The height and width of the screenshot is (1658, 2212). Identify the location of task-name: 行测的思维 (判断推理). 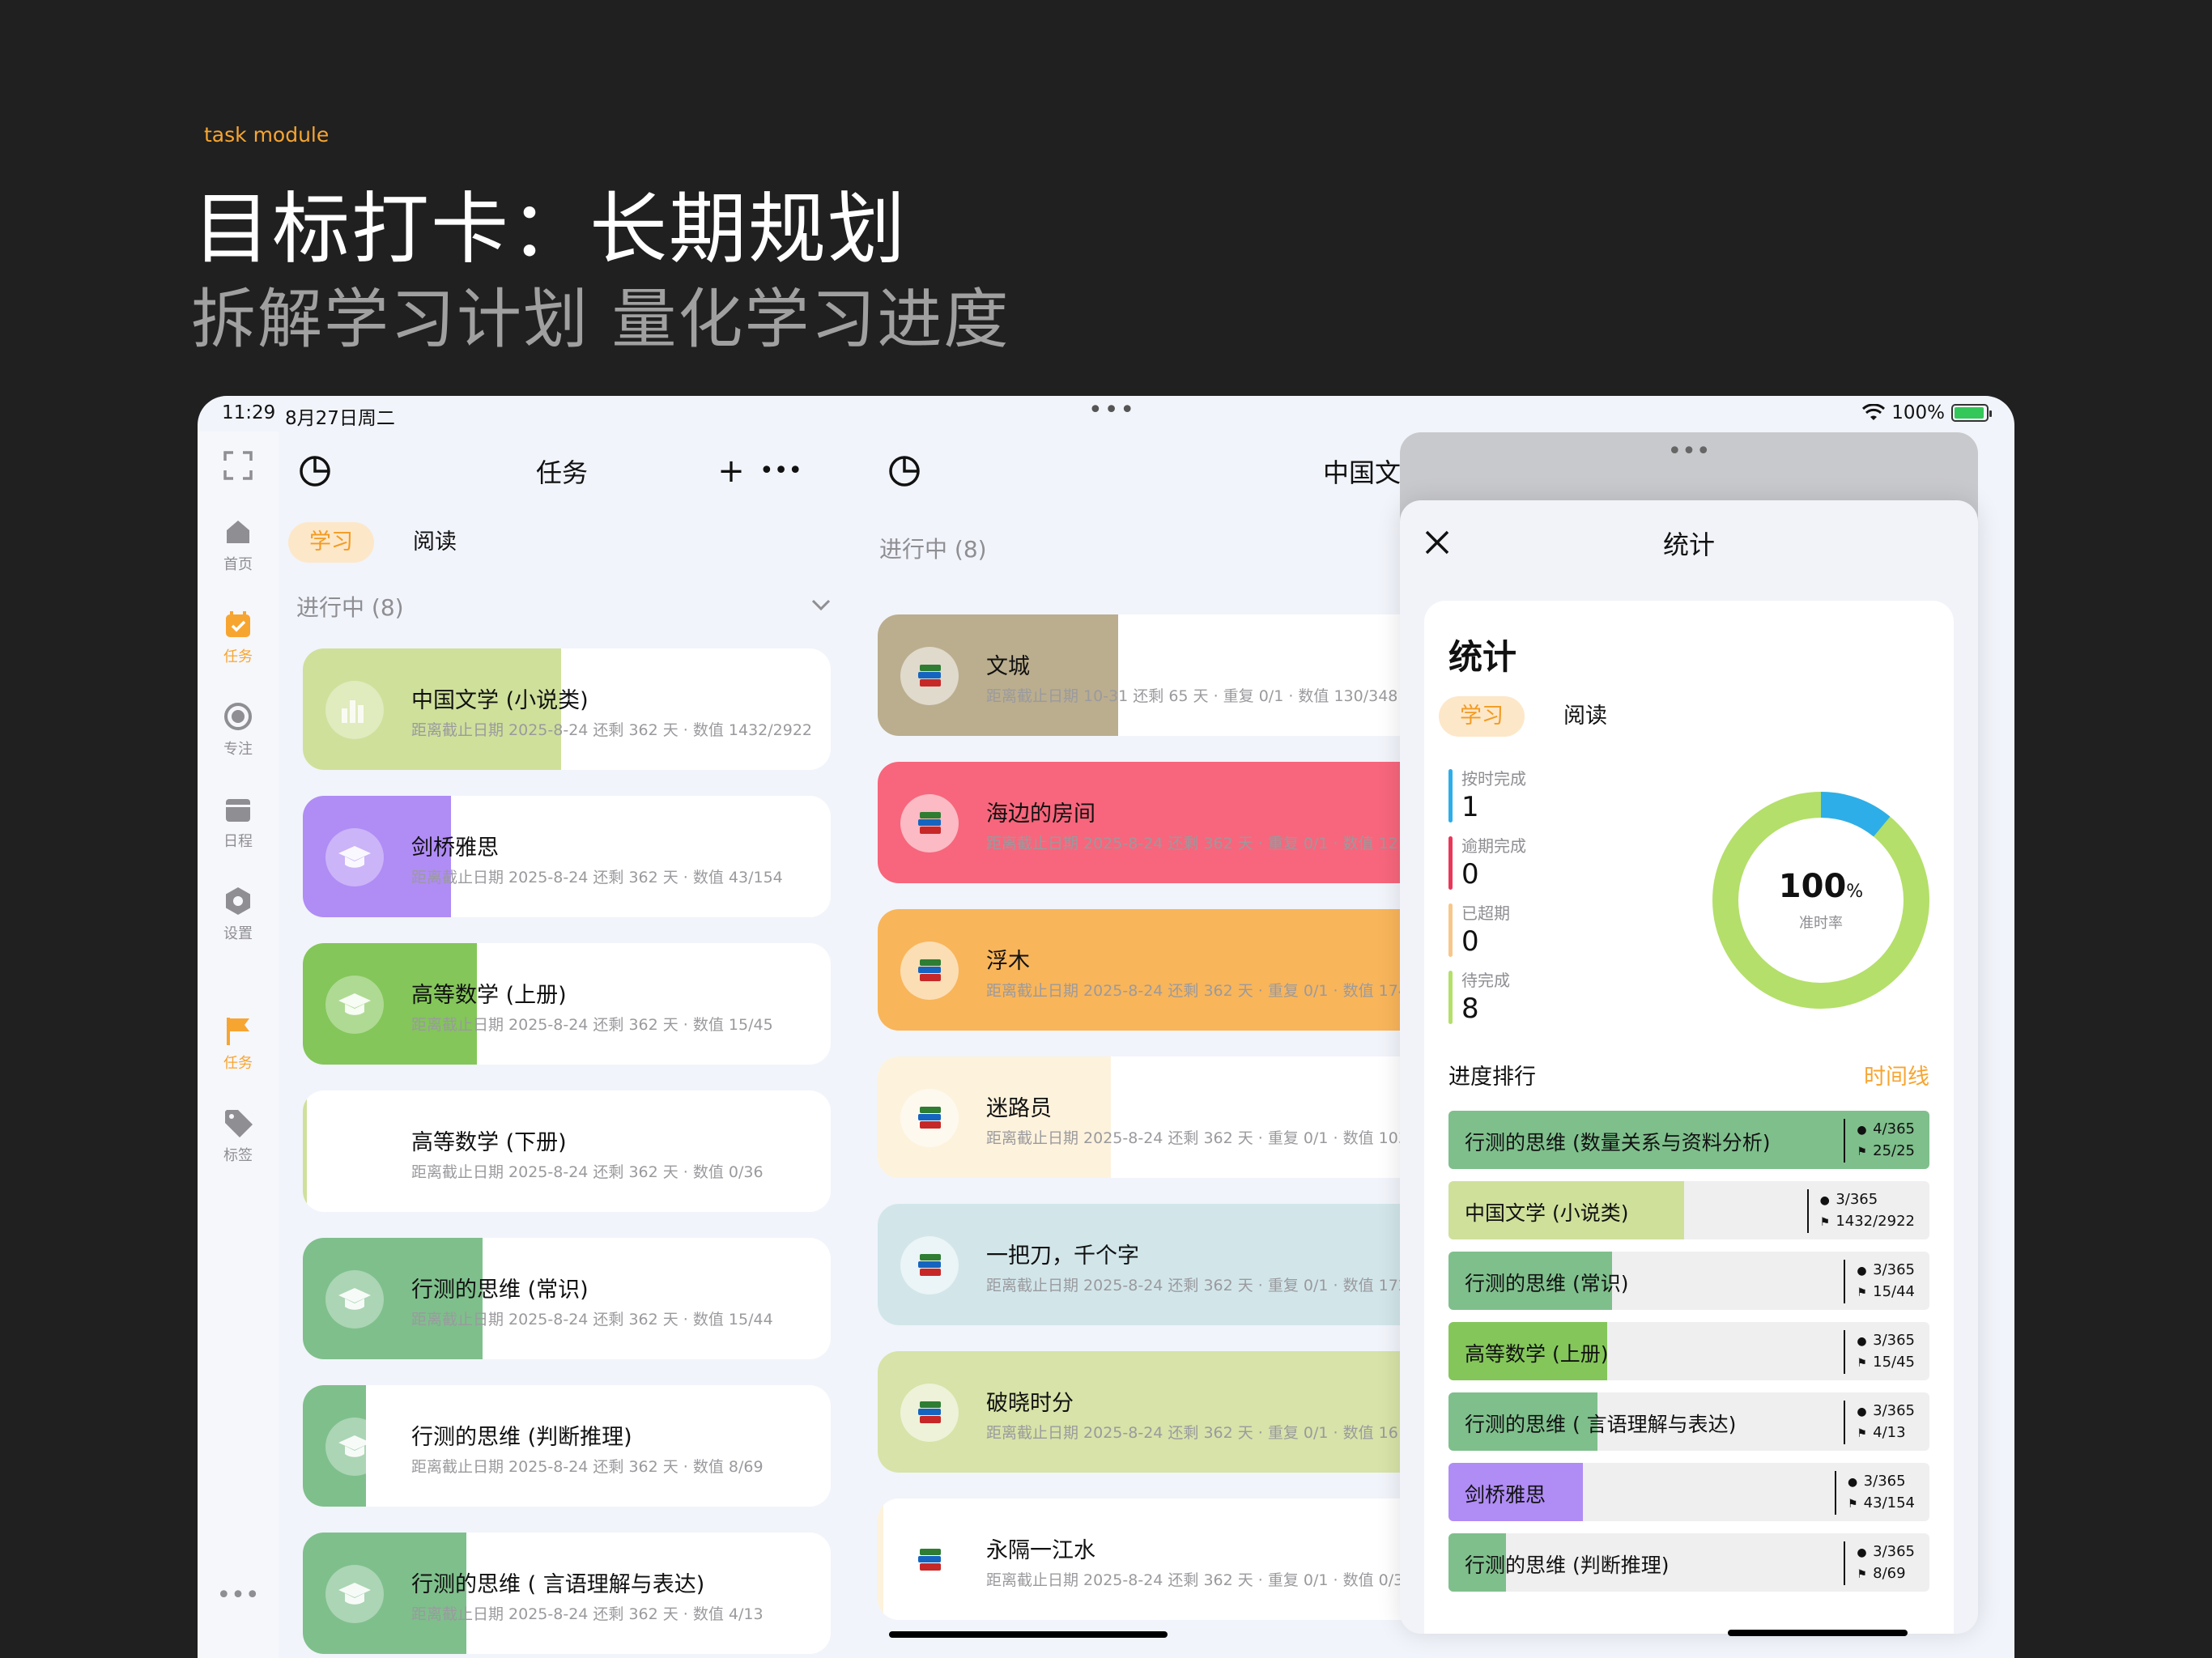
(522, 1437).